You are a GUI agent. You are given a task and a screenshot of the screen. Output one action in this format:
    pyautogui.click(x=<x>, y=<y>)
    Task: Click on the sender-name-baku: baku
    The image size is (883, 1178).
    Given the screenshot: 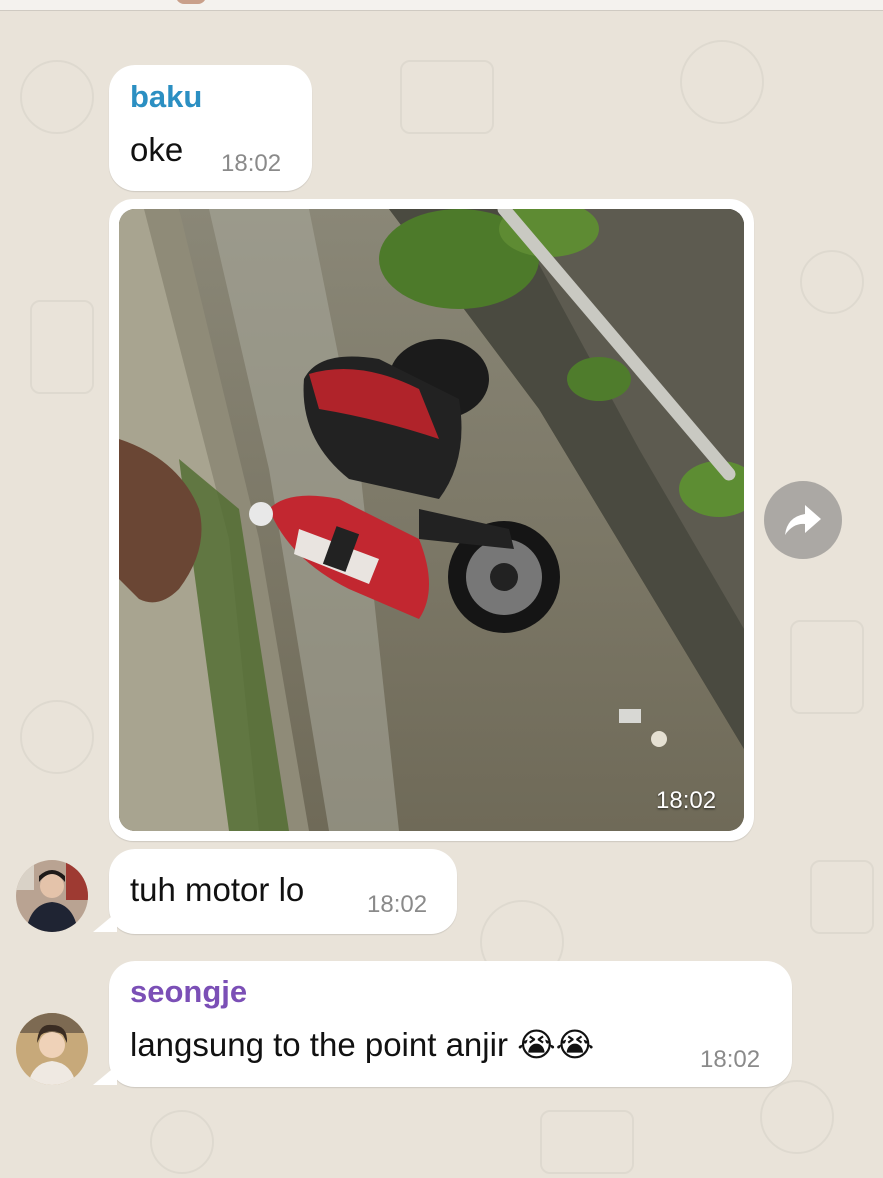 What is the action you would take?
    pyautogui.click(x=166, y=97)
    